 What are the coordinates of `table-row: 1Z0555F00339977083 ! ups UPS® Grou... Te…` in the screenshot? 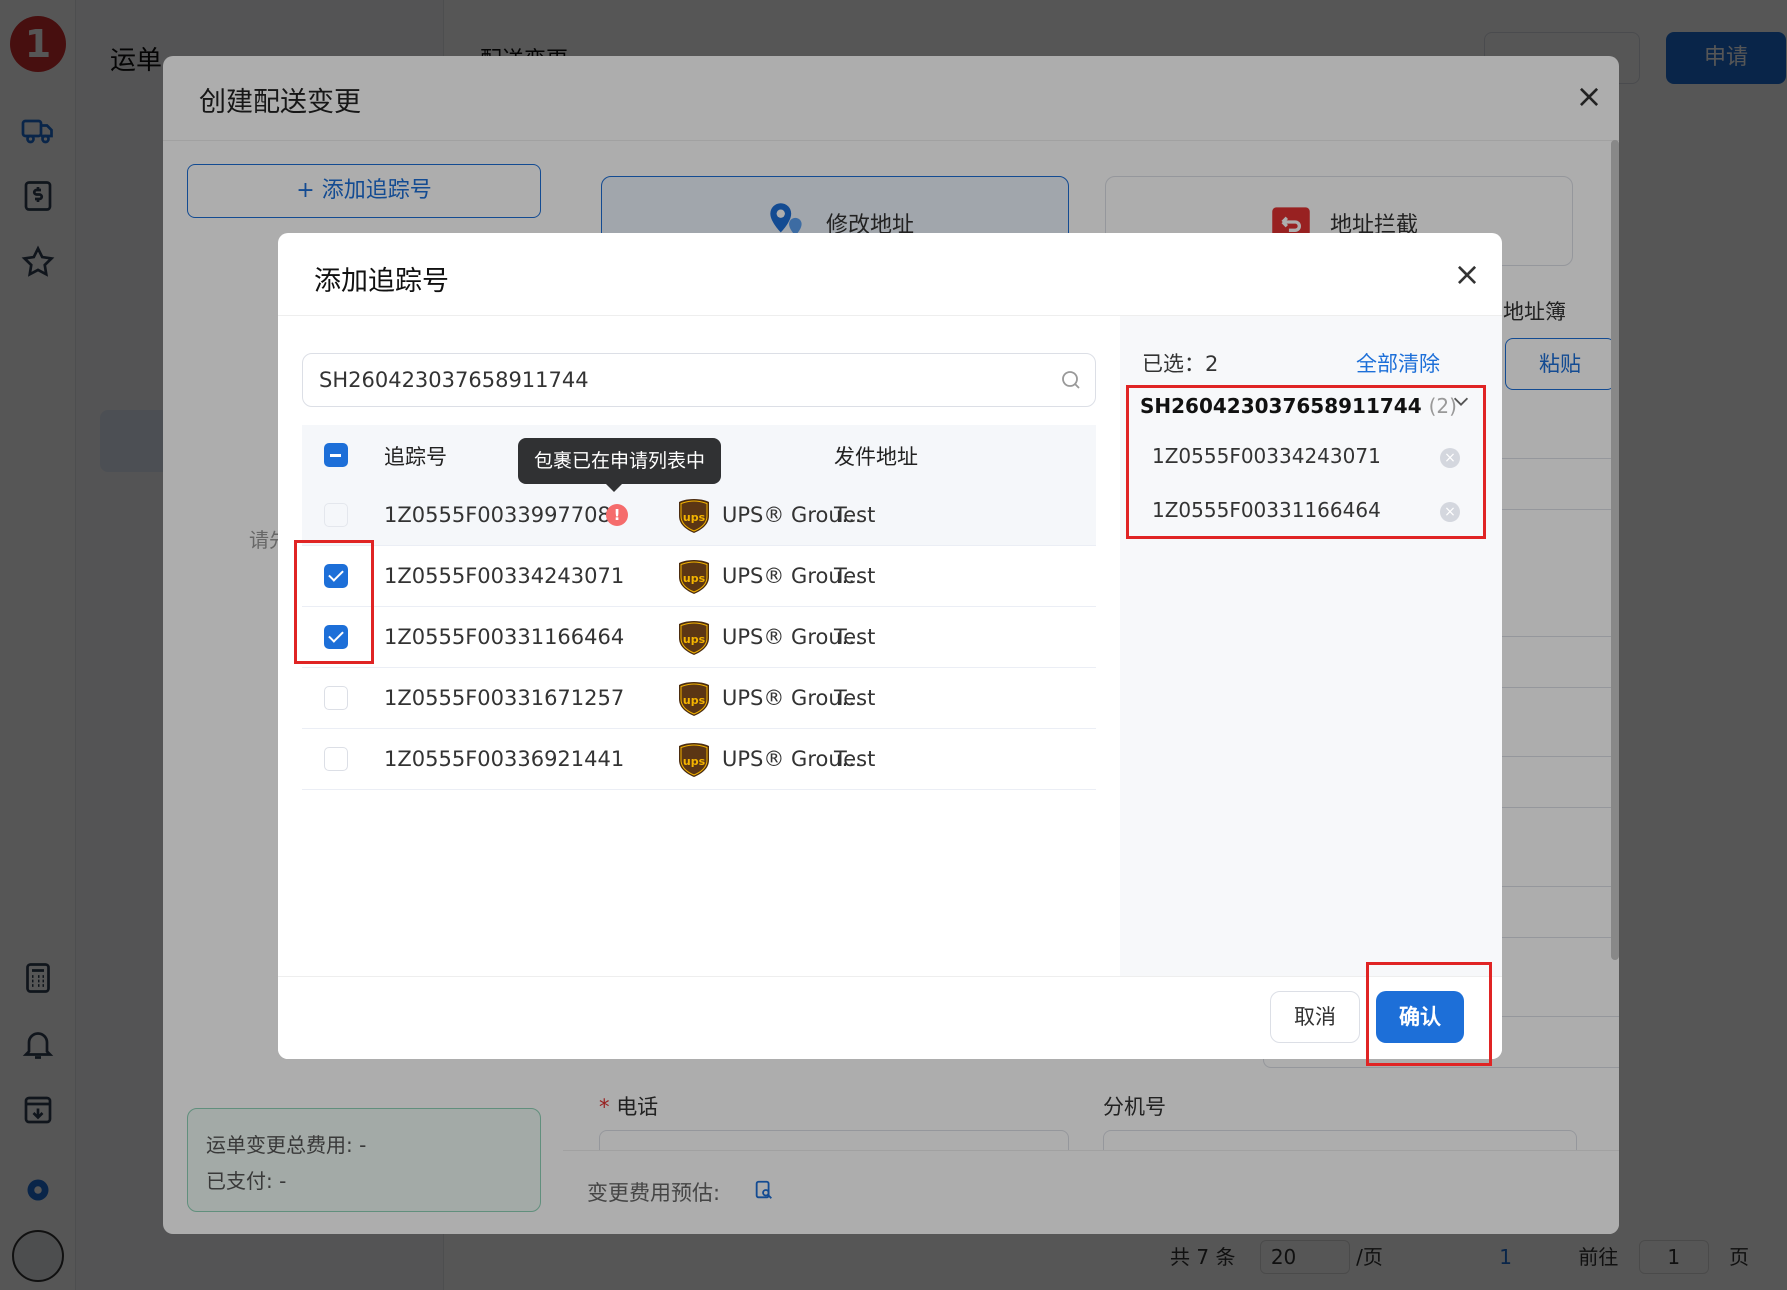 It's located at (699, 515).